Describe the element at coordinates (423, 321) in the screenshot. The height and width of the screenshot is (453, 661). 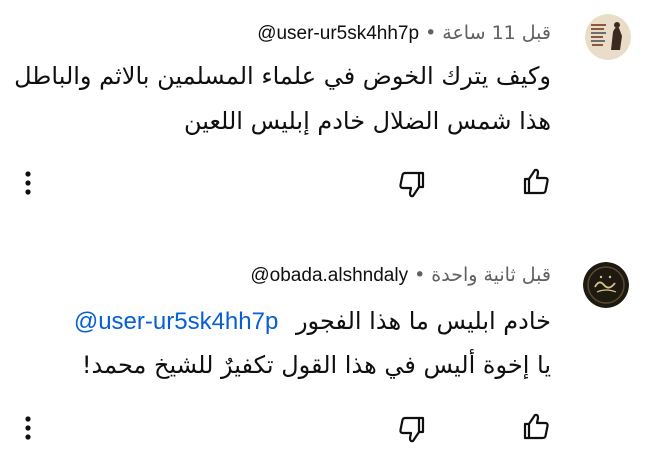
I see `comment-text: خادم ابليس ما هذا الفجور` at that location.